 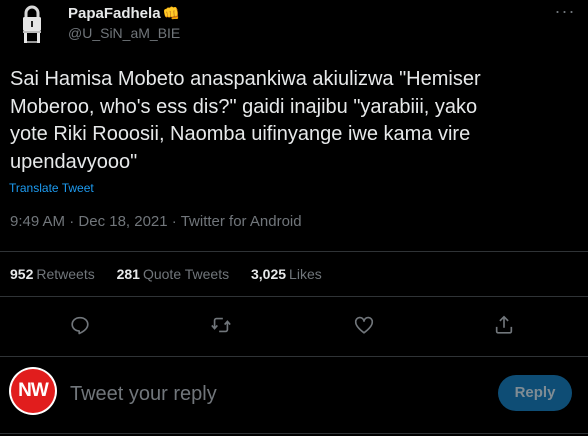 What do you see at coordinates (186, 274) in the screenshot?
I see `quote-tweets-label: Quote Tweets` at bounding box center [186, 274].